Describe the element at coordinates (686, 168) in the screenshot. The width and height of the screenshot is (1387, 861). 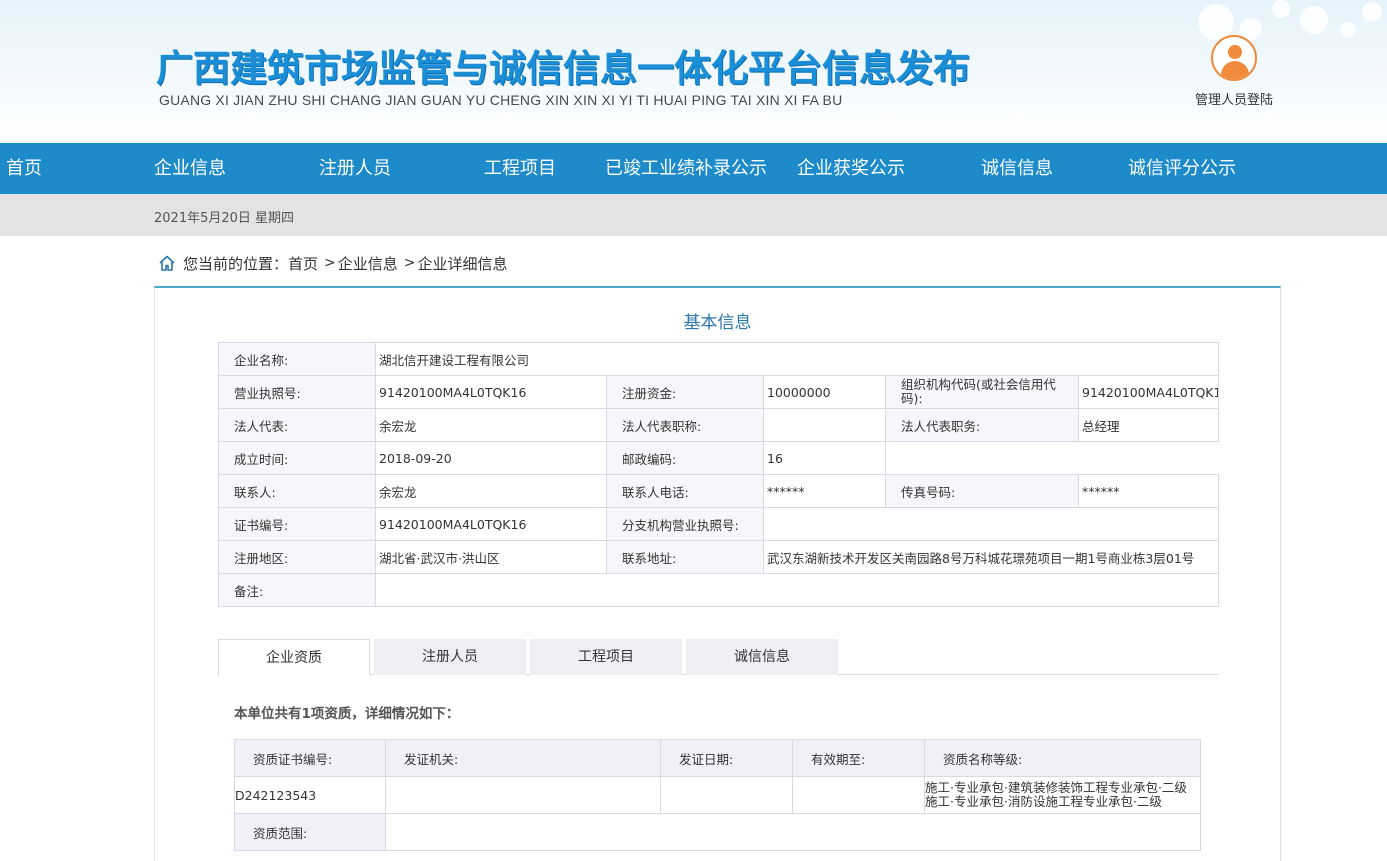
I see `nav-item-completed-performance: 已竣工业绩补录公示` at that location.